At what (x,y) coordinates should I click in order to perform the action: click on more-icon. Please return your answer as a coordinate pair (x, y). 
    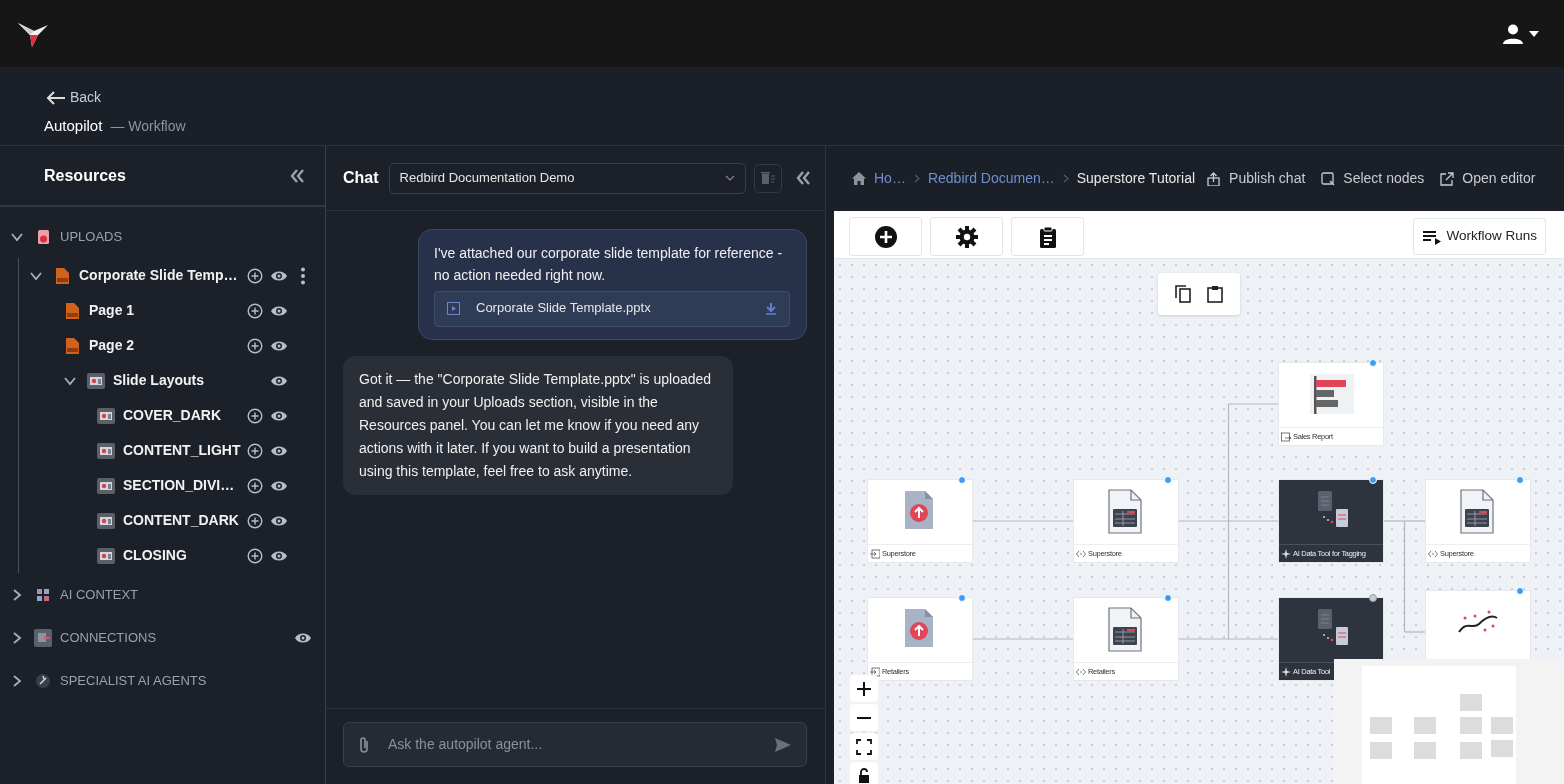
    Looking at the image, I should click on (303, 275).